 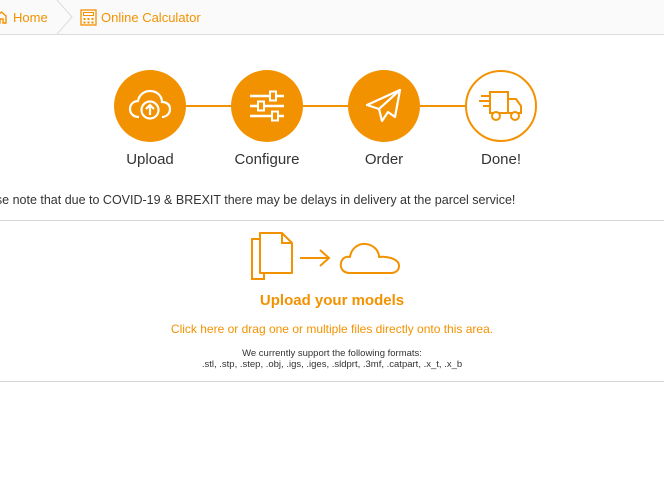 I want to click on upload-title: Upload your models, so click(x=332, y=300).